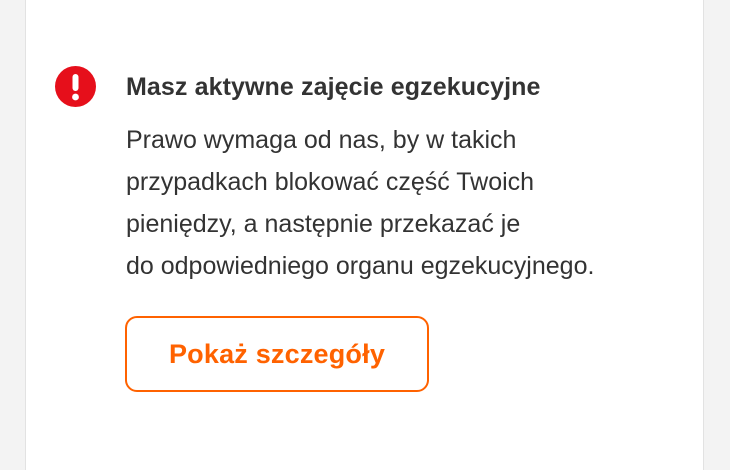 The height and width of the screenshot is (470, 730). Describe the element at coordinates (321, 140) in the screenshot. I see `alert-message-line: Prawo wymaga od nas, by w takich` at that location.